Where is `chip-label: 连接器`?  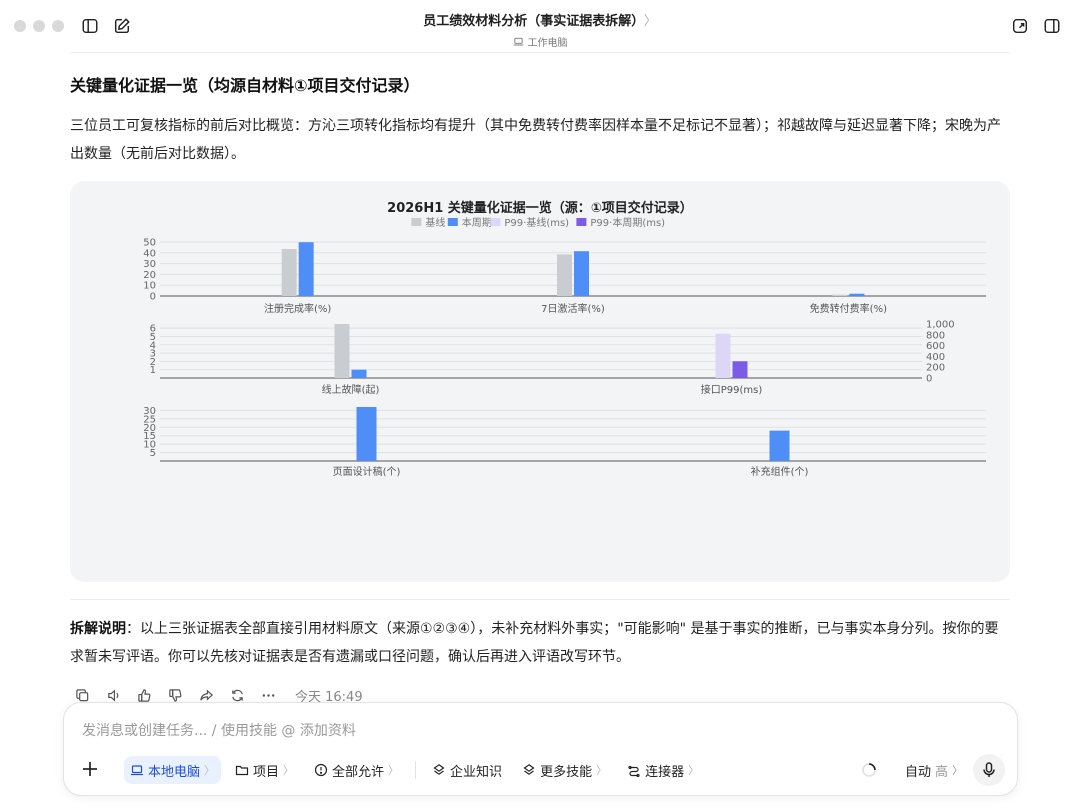
chip-label: 连接器 is located at coordinates (665, 772).